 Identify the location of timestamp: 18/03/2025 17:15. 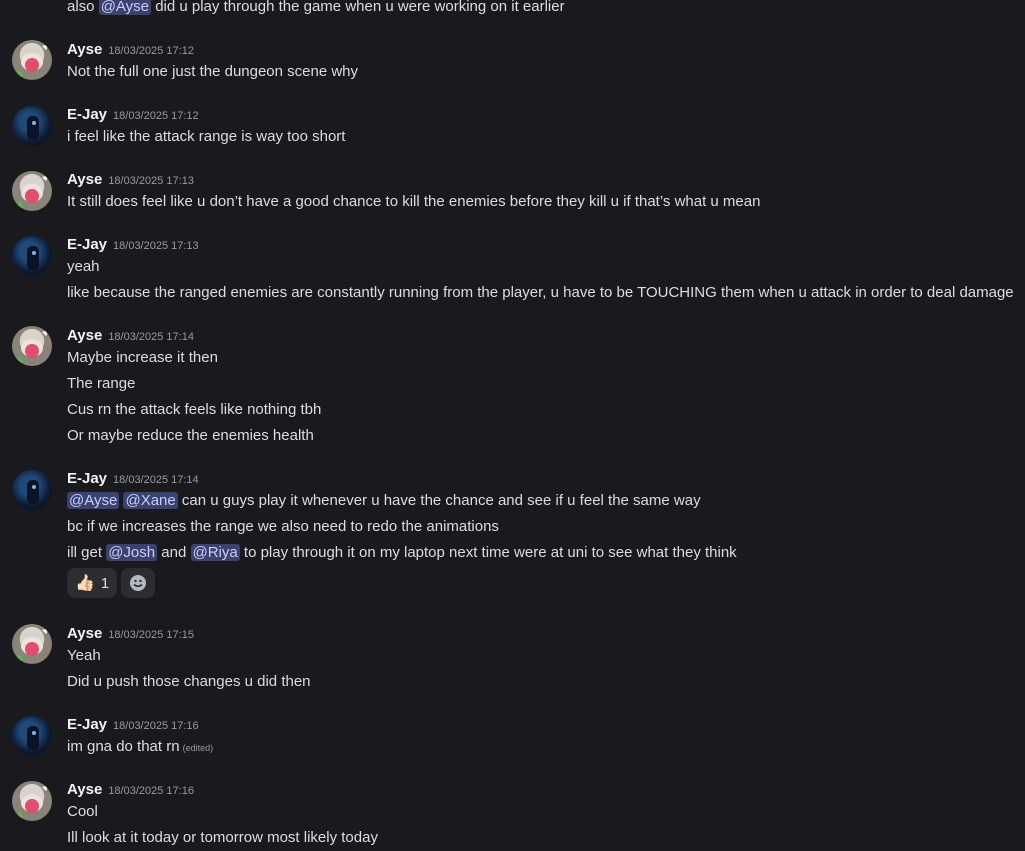
(151, 635).